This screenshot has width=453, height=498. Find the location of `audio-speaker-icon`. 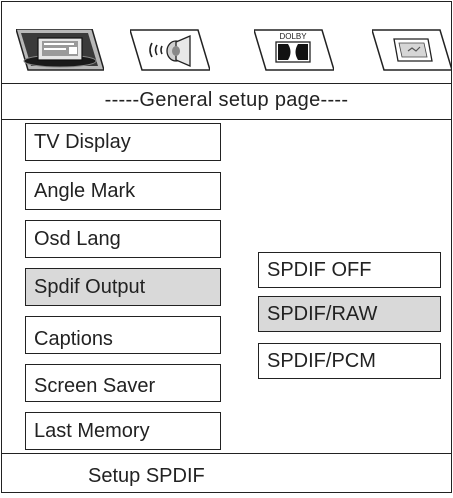

audio-speaker-icon is located at coordinates (170, 50).